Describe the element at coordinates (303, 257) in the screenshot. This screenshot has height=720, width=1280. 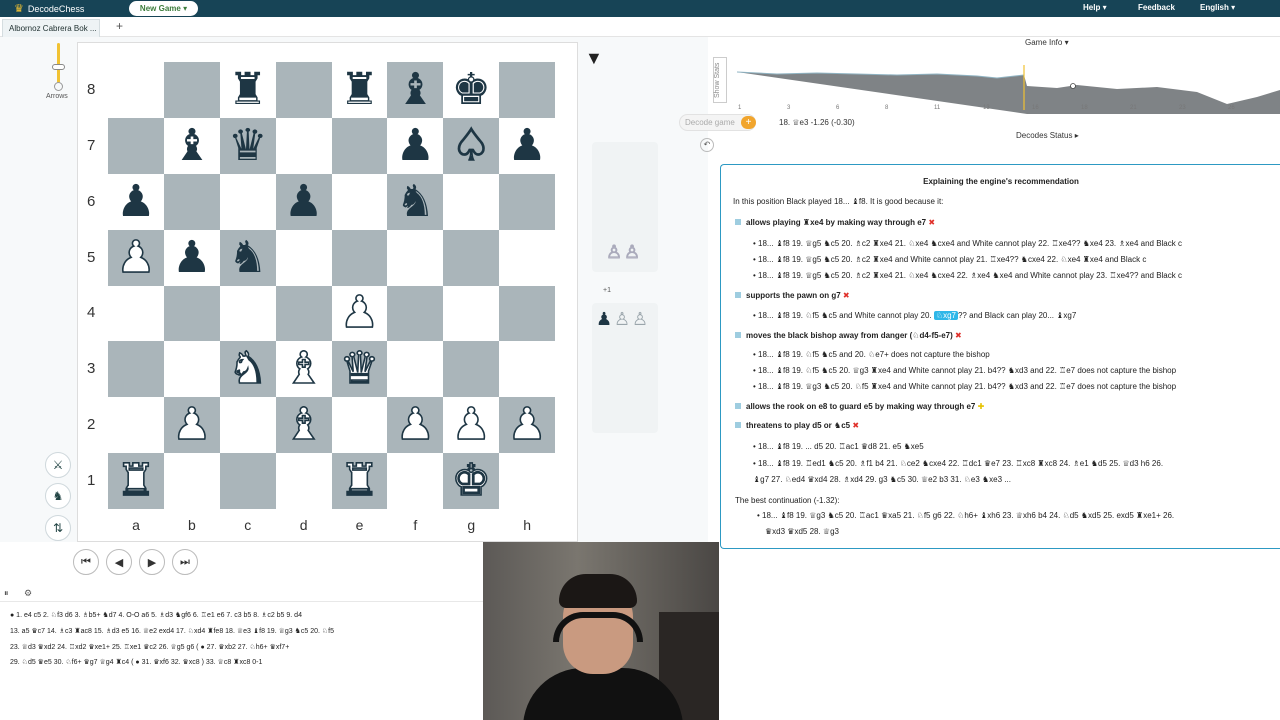
I see `square-d5` at that location.